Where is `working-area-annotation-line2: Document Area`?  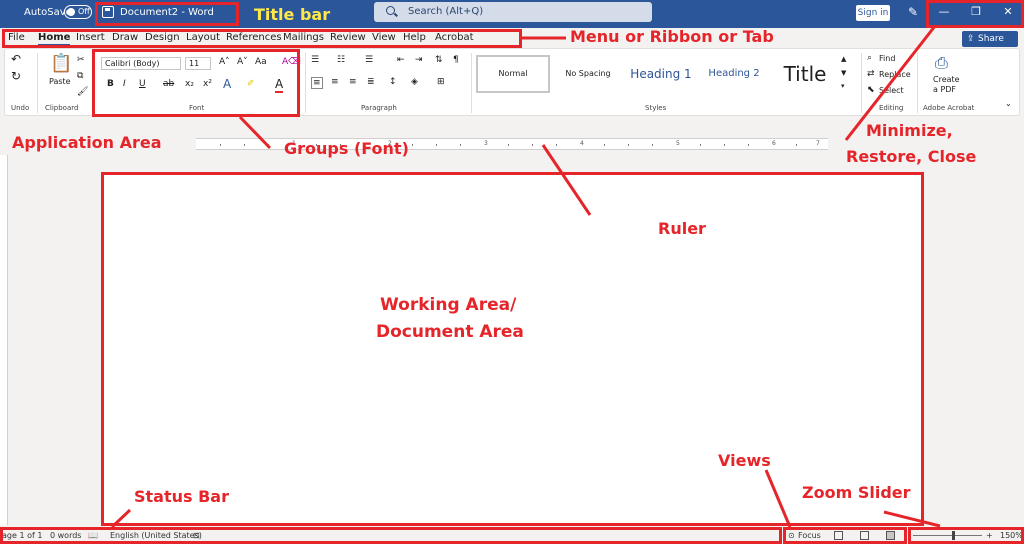 working-area-annotation-line2: Document Area is located at coordinates (450, 332).